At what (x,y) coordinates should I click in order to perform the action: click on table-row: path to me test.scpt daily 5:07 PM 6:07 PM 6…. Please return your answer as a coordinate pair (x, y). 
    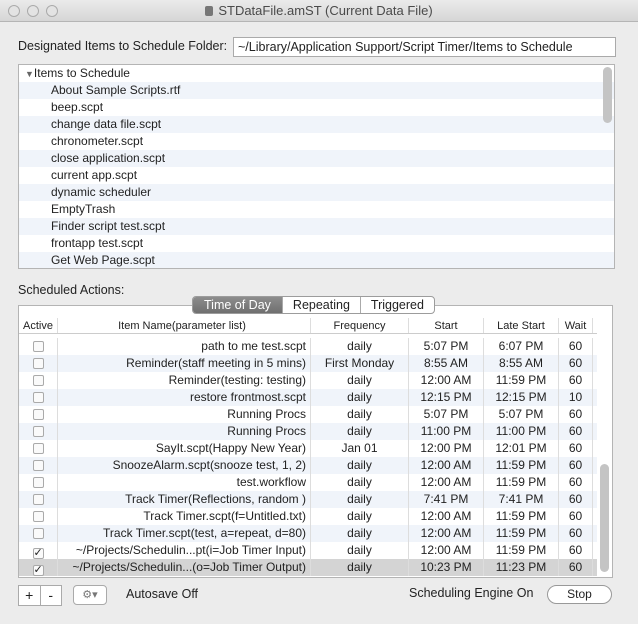
    Looking at the image, I should click on (308, 346).